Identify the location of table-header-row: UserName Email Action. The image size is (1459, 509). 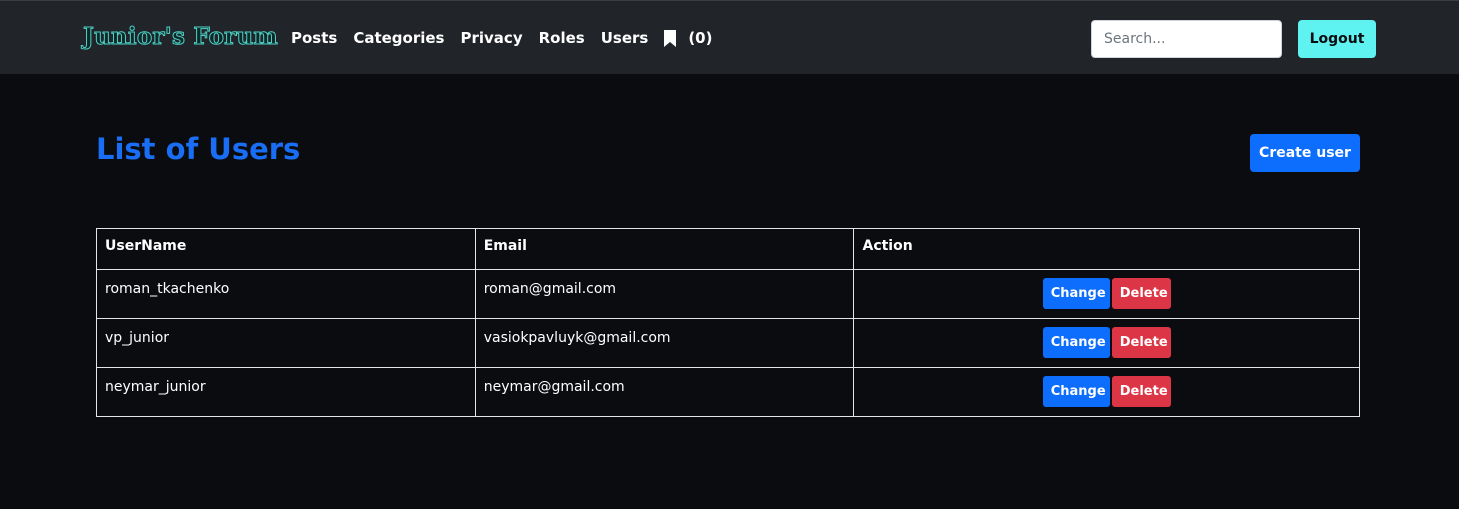
(728, 249).